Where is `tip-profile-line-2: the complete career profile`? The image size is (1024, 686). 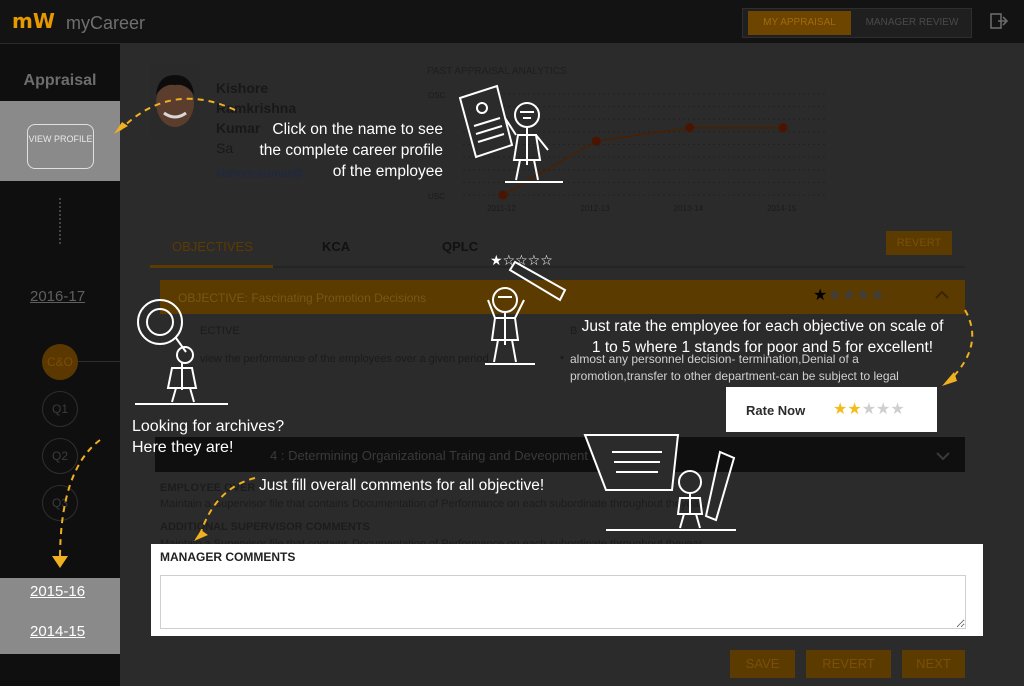 tip-profile-line-2: the complete career profile is located at coordinates (351, 150).